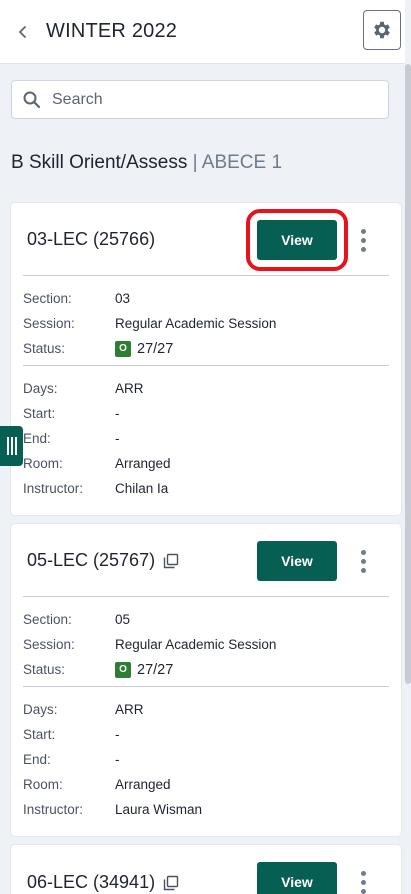 Image resolution: width=411 pixels, height=894 pixels. I want to click on course-name: B Skill Orient/Assess, so click(99, 162).